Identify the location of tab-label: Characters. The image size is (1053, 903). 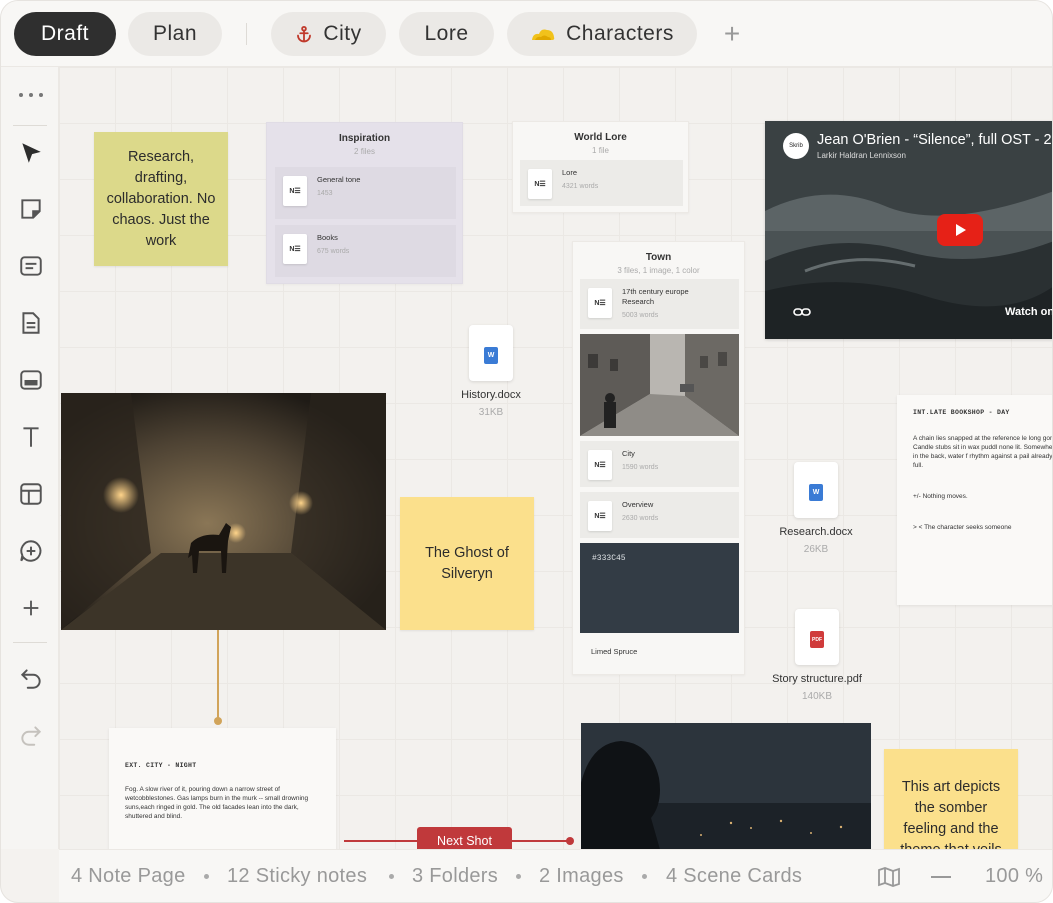
(620, 33).